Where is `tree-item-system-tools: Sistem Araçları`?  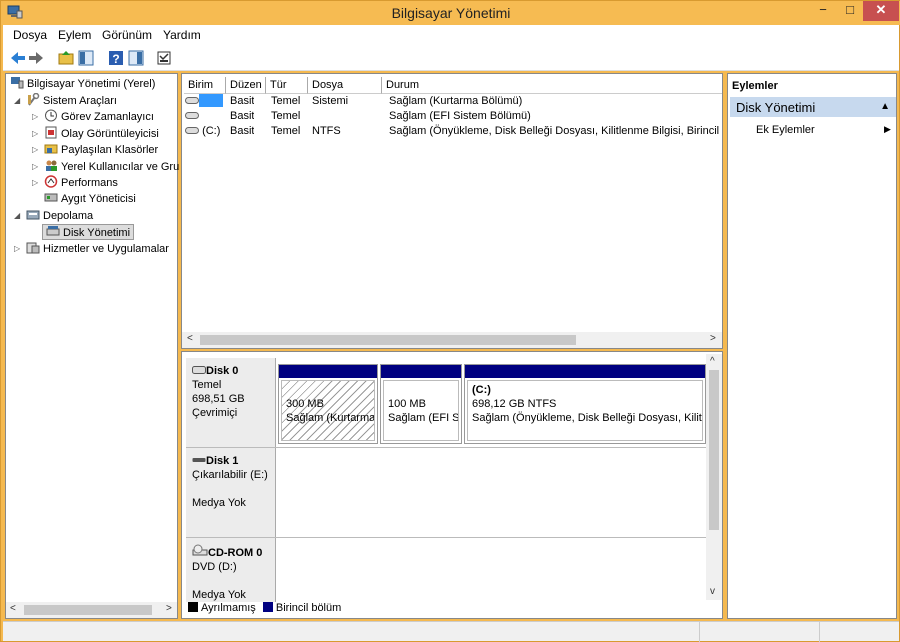 tree-item-system-tools: Sistem Araçları is located at coordinates (71, 101).